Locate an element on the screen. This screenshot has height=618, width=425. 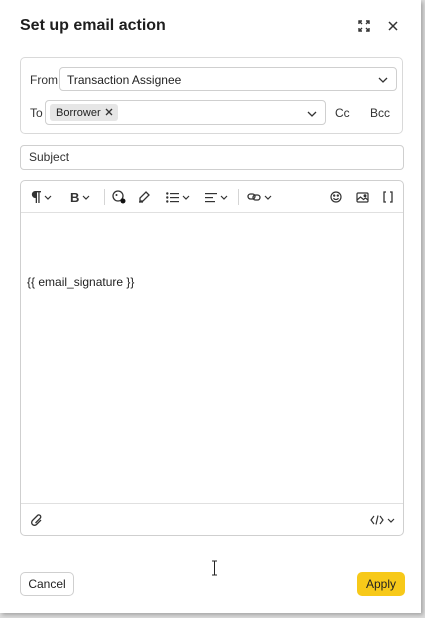
recipient-chip: Borrower is located at coordinates (84, 112).